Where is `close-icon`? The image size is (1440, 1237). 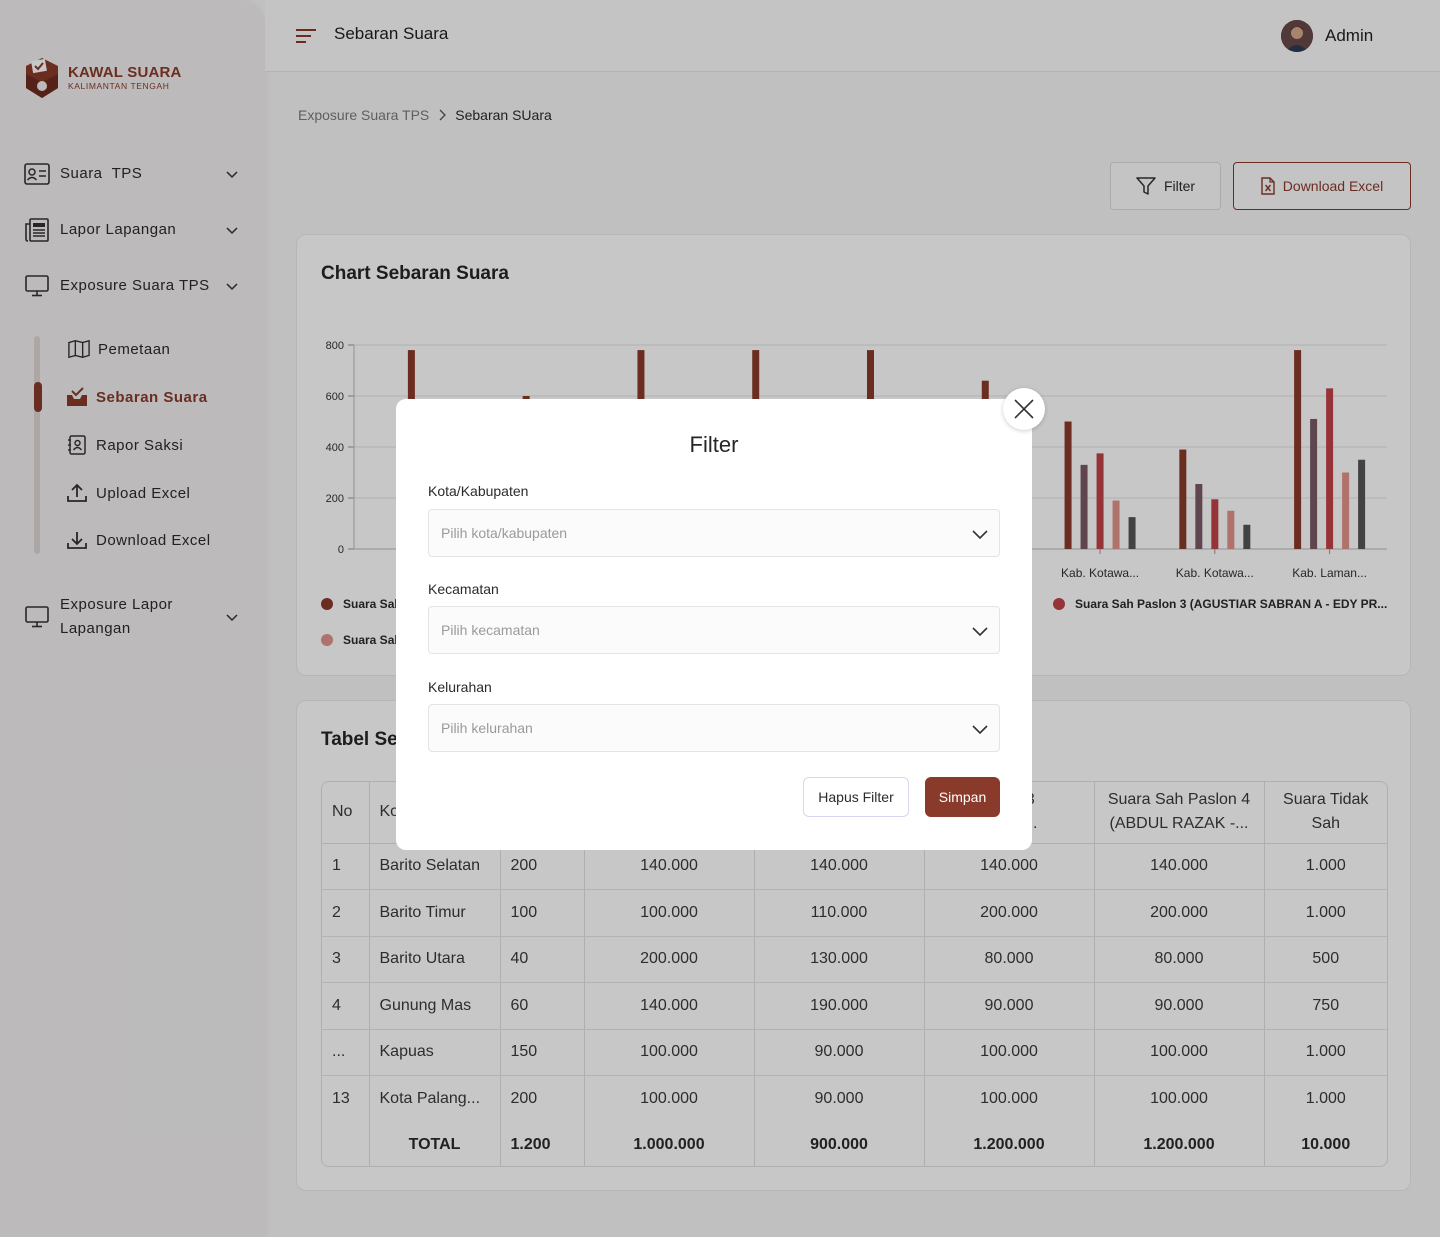 close-icon is located at coordinates (1024, 409).